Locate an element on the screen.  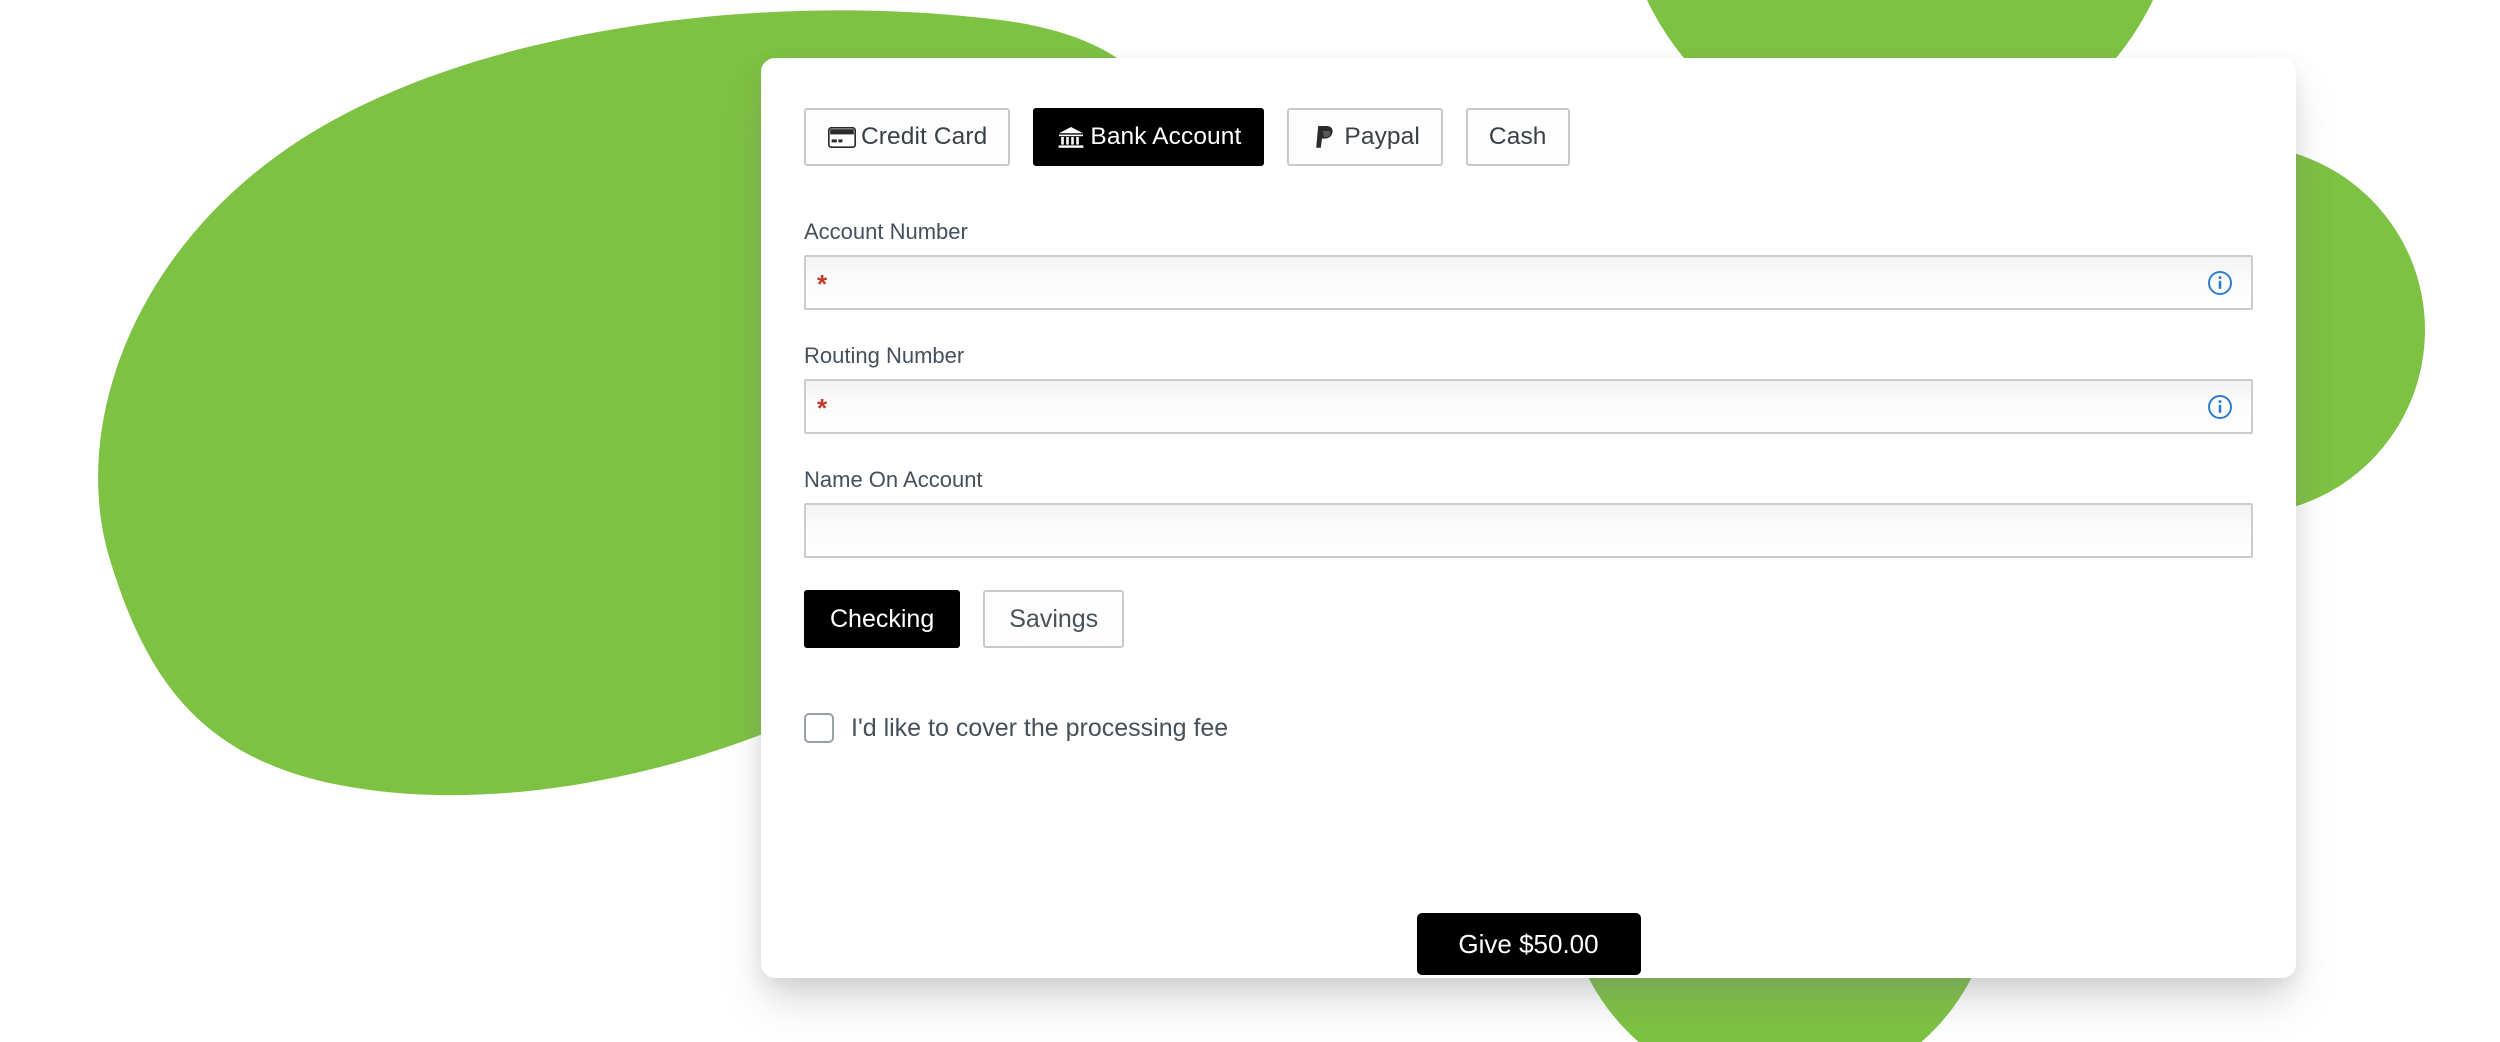
processing-fee-row: I'd like to cover the processing fee is located at coordinates (1528, 728).